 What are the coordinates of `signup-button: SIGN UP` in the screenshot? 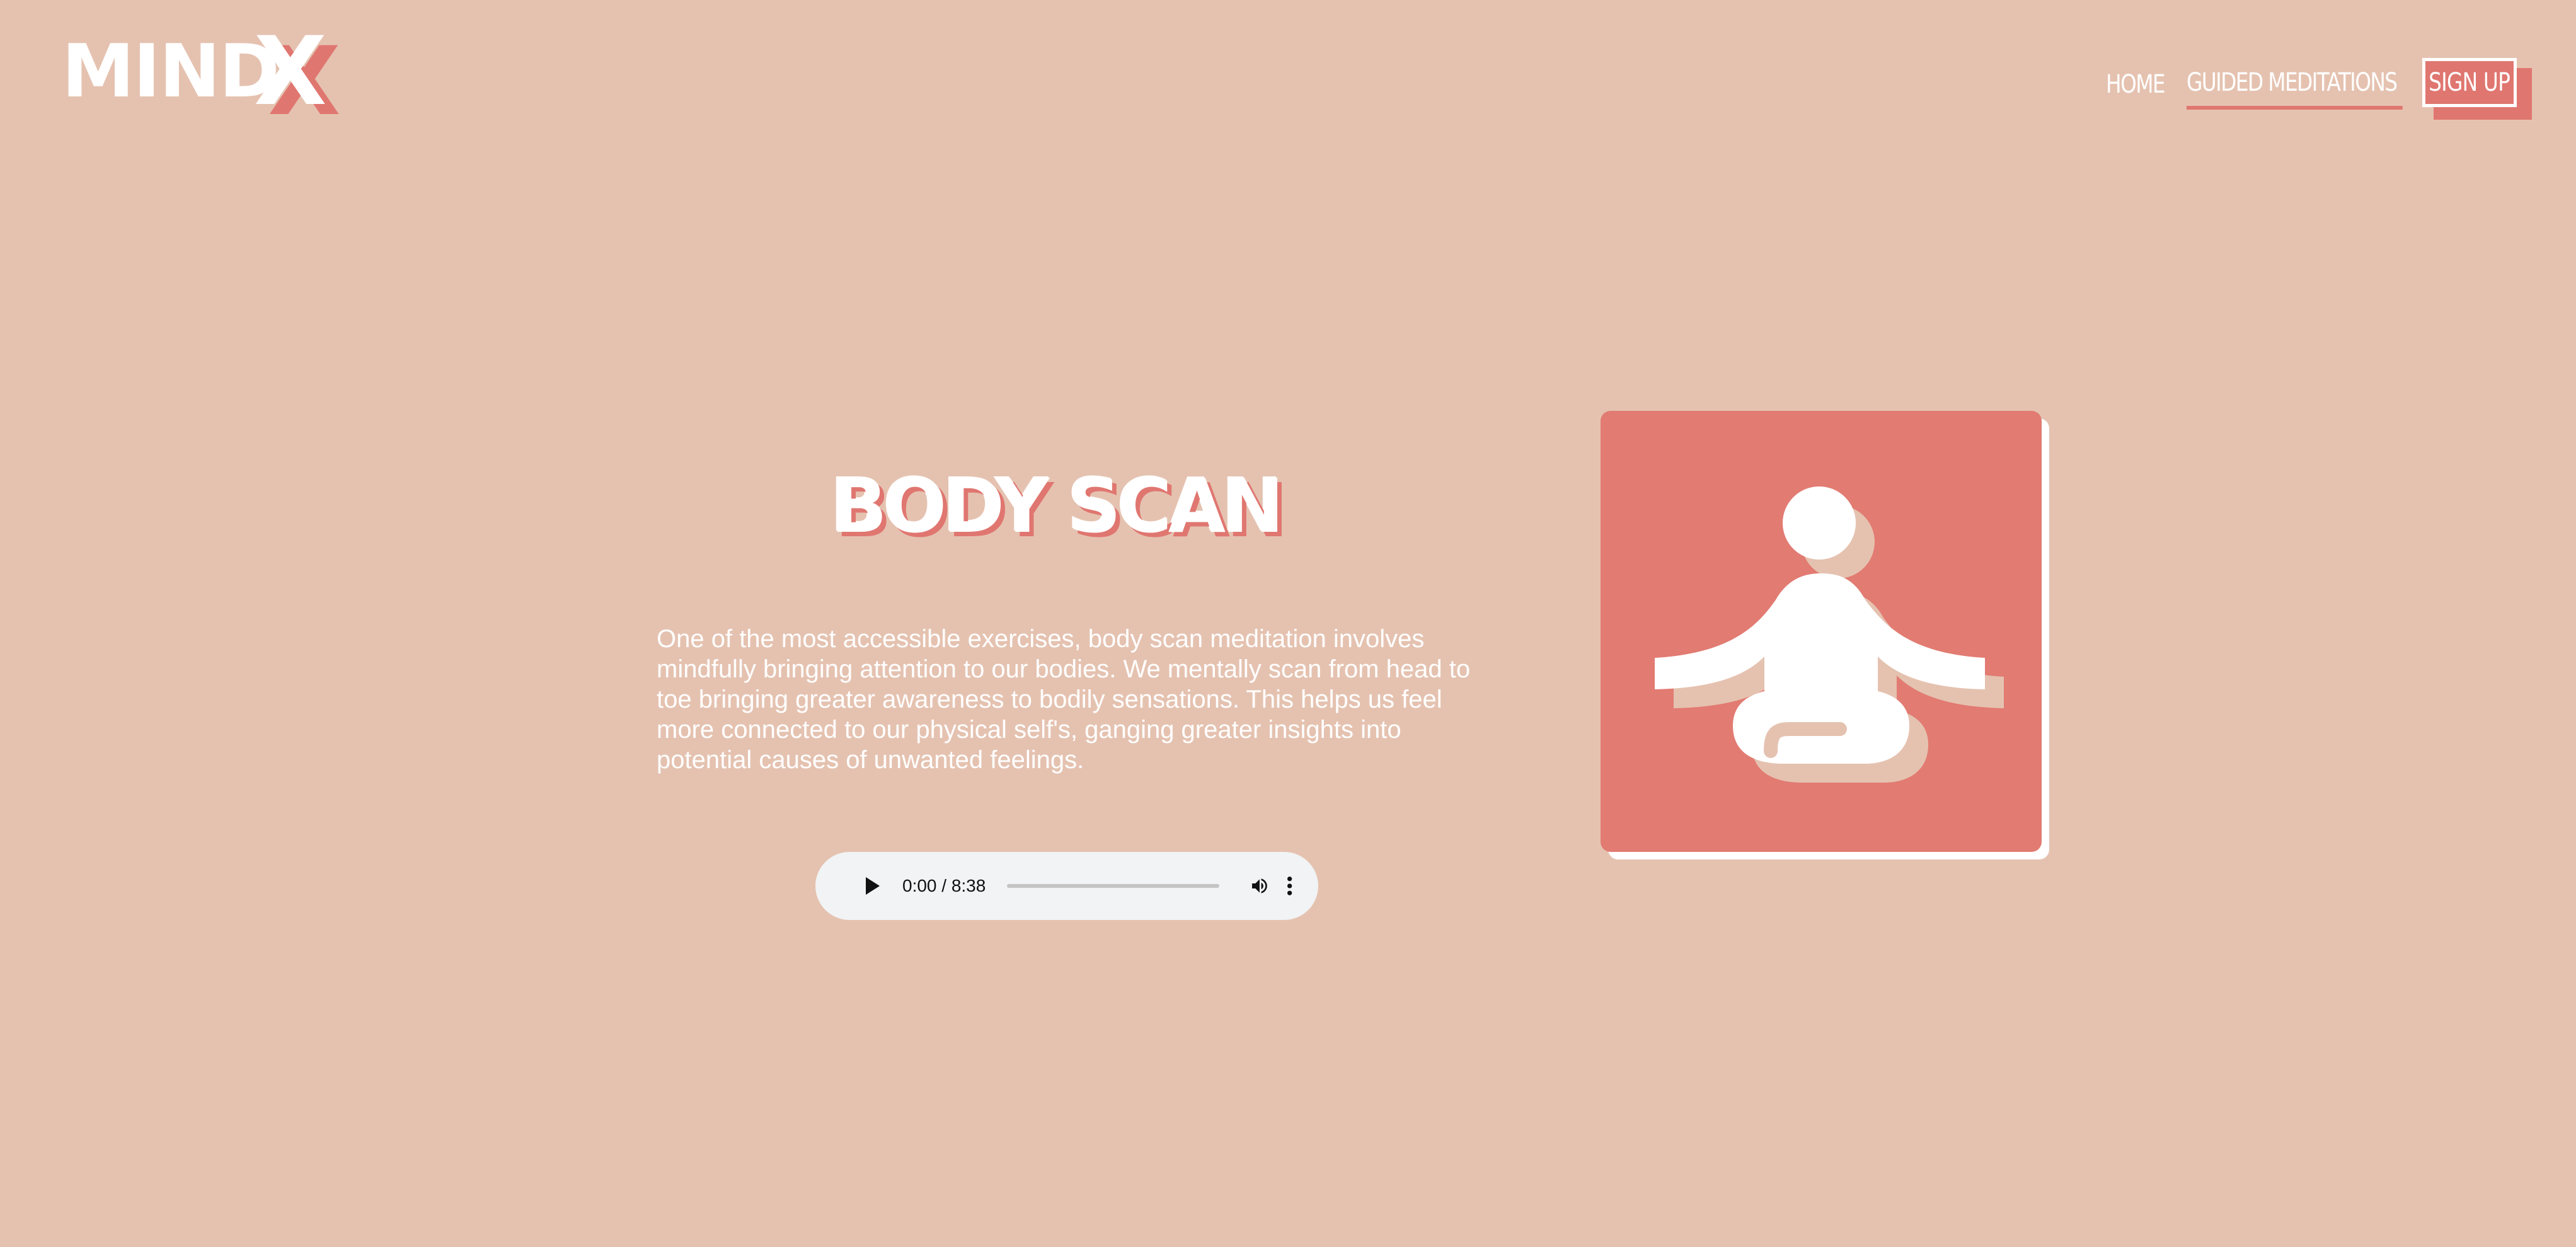 It's located at (2469, 82).